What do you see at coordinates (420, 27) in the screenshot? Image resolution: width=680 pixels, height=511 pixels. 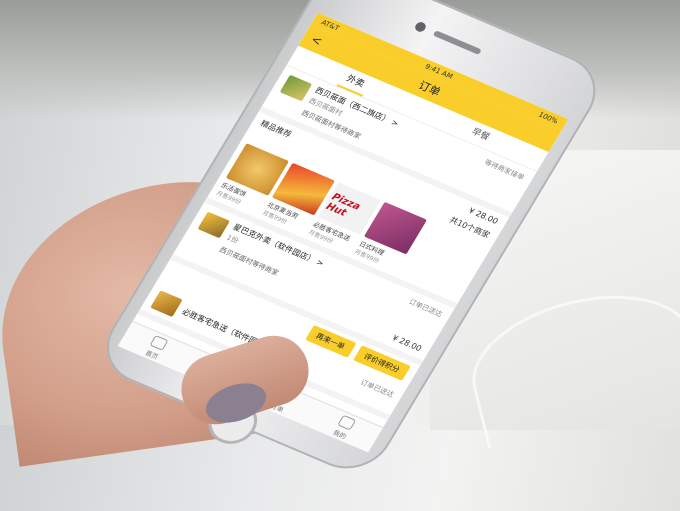 I see `front-camera` at bounding box center [420, 27].